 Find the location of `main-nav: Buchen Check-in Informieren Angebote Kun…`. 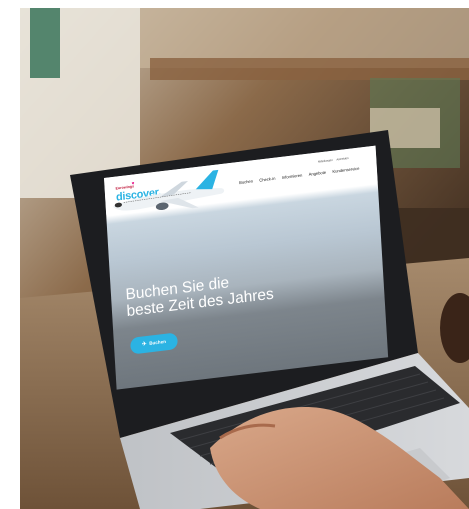

main-nav: Buchen Check-in Informieren Angebote Kun… is located at coordinates (299, 175).